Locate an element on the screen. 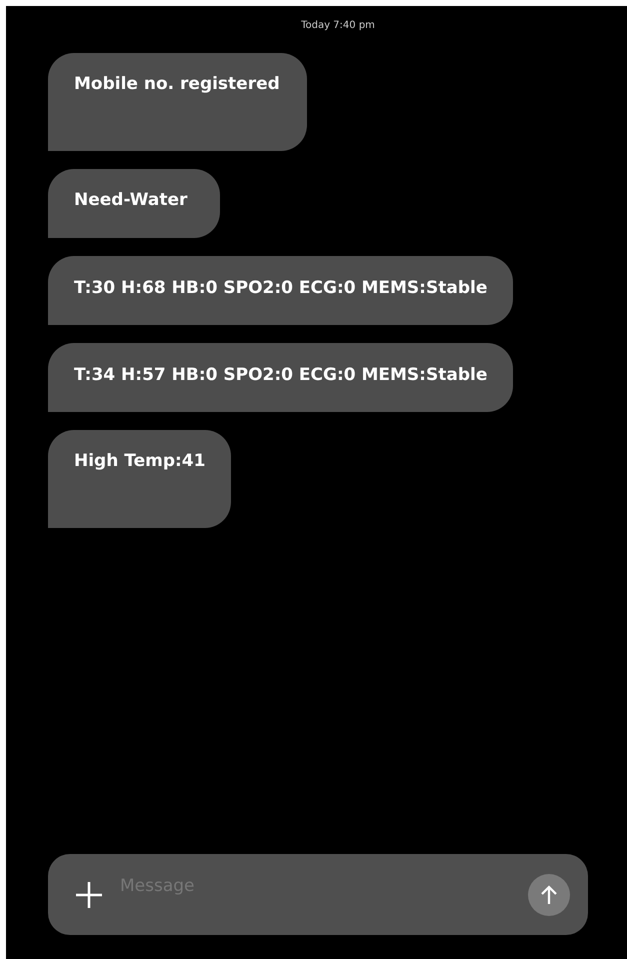 The width and height of the screenshot is (627, 959). message-bubble: T:34 H:57 HB:0 SPO2:0 ECG:0 MEMS:Stable is located at coordinates (281, 377).